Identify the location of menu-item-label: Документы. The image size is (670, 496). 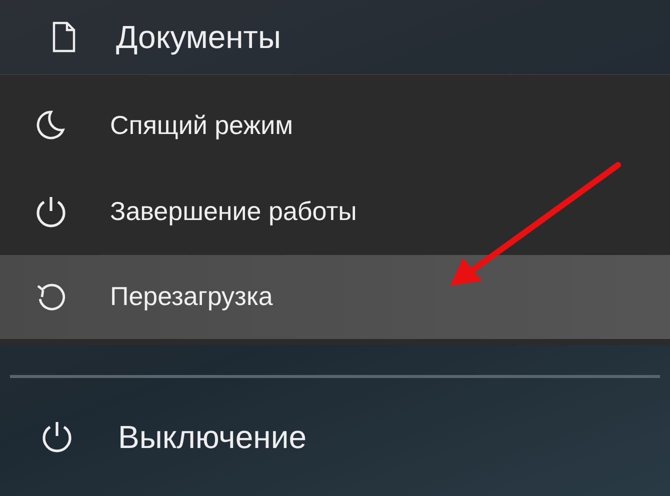
(198, 36).